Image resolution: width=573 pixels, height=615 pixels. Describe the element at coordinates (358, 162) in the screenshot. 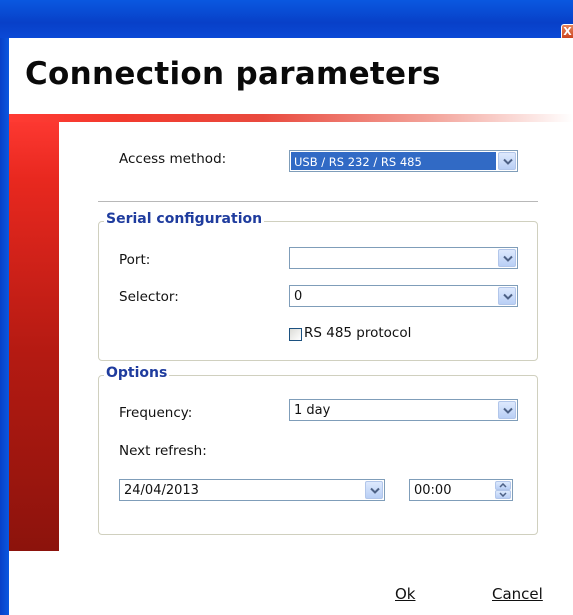

I see `access-method-value: USB / RS 232 / RS 485` at that location.